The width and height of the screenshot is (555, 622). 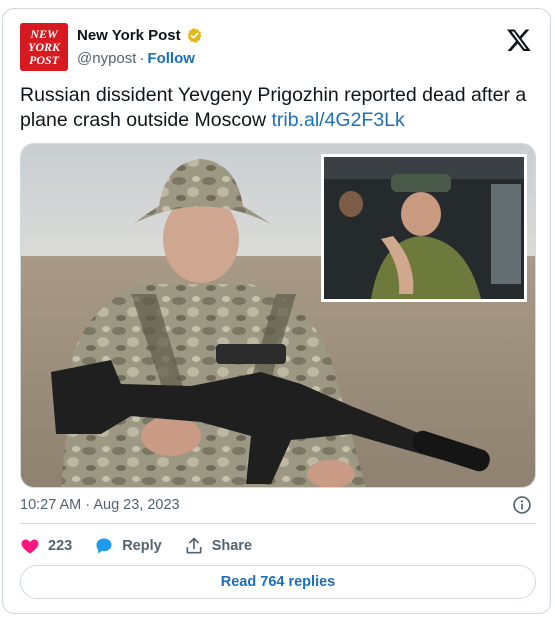 What do you see at coordinates (194, 35) in the screenshot?
I see `verified-badge-icon` at bounding box center [194, 35].